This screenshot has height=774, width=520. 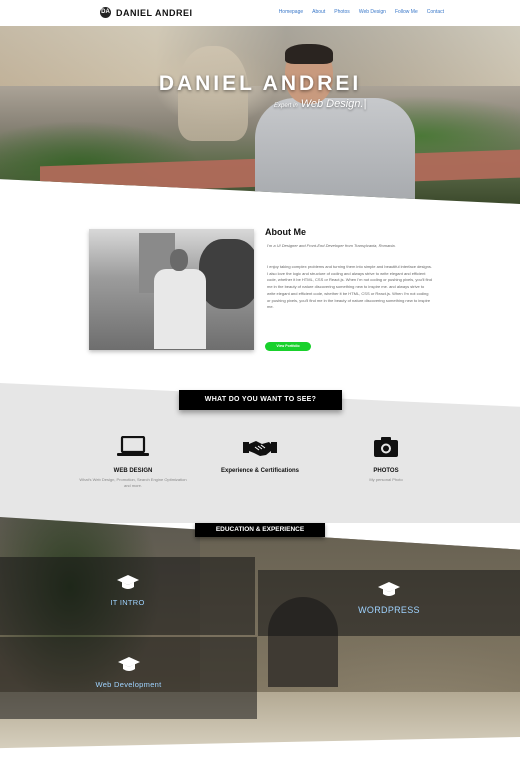 What do you see at coordinates (133, 445) in the screenshot?
I see `laptop-icon` at bounding box center [133, 445].